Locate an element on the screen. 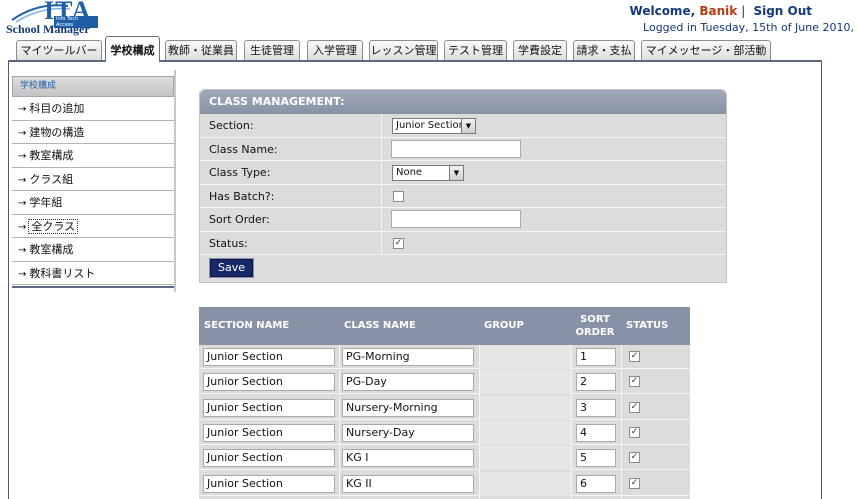 The image size is (858, 499). tab-teachers-staff: 教師・従業員 is located at coordinates (201, 50).